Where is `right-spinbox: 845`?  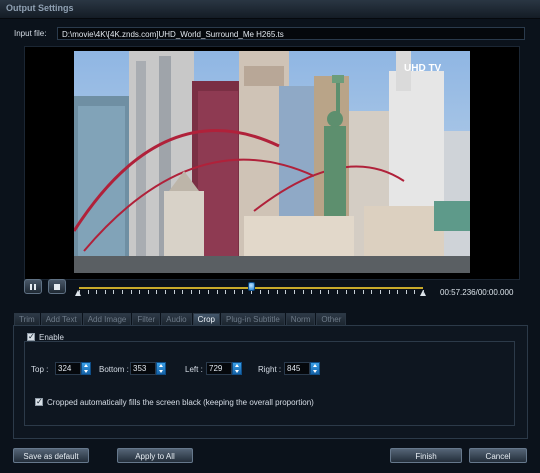
right-spinbox: 845 is located at coordinates (302, 368).